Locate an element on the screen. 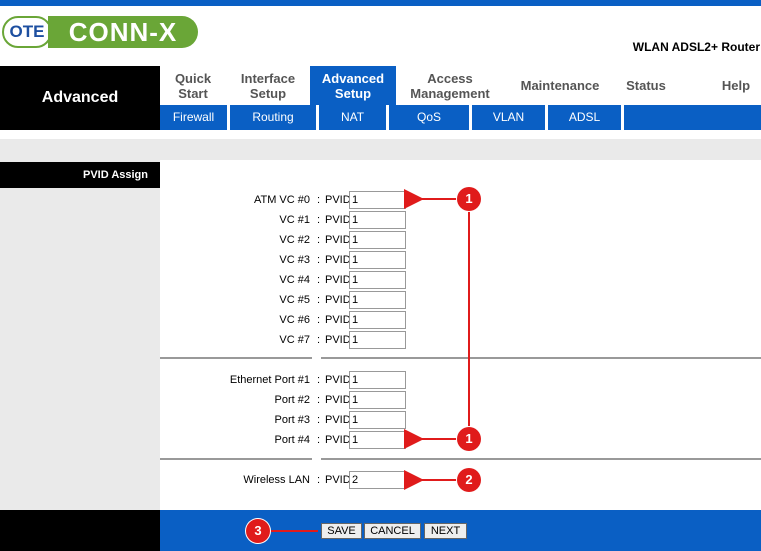 This screenshot has width=761, height=551. row-label: VC #7 is located at coordinates (294, 340).